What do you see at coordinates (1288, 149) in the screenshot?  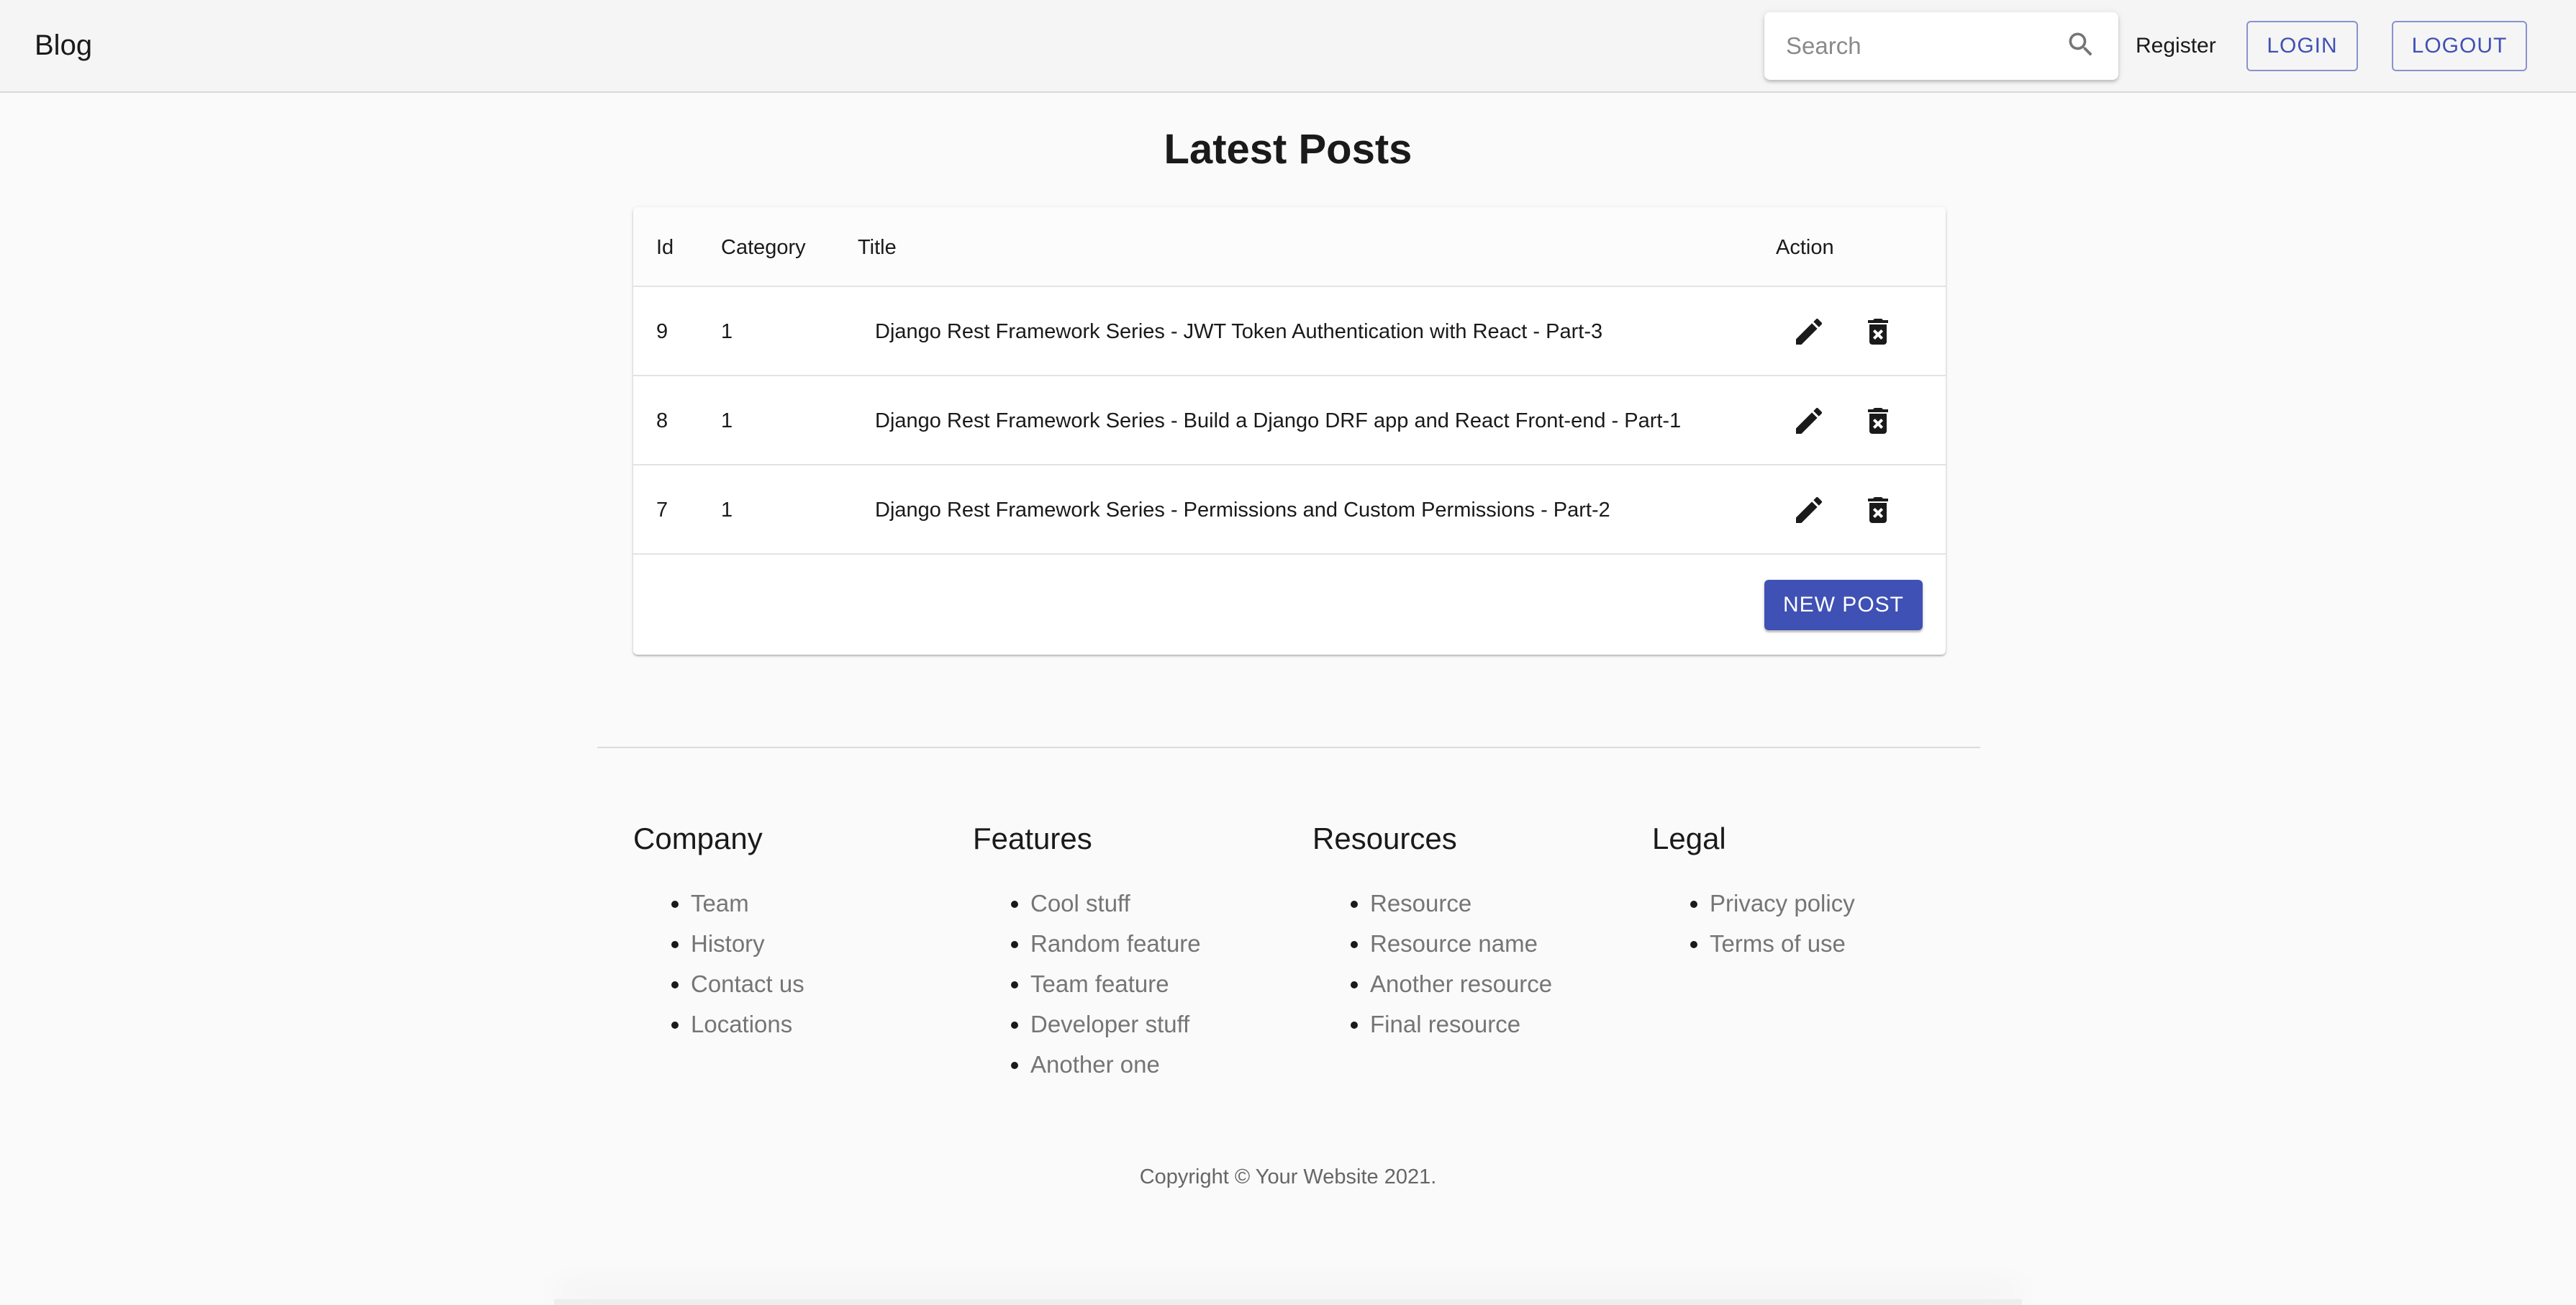 I see `page-title: Latest Posts` at bounding box center [1288, 149].